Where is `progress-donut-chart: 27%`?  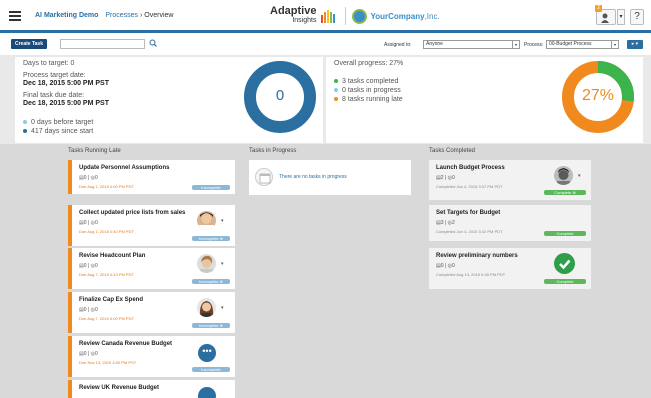
progress-donut-chart: 27% is located at coordinates (598, 97).